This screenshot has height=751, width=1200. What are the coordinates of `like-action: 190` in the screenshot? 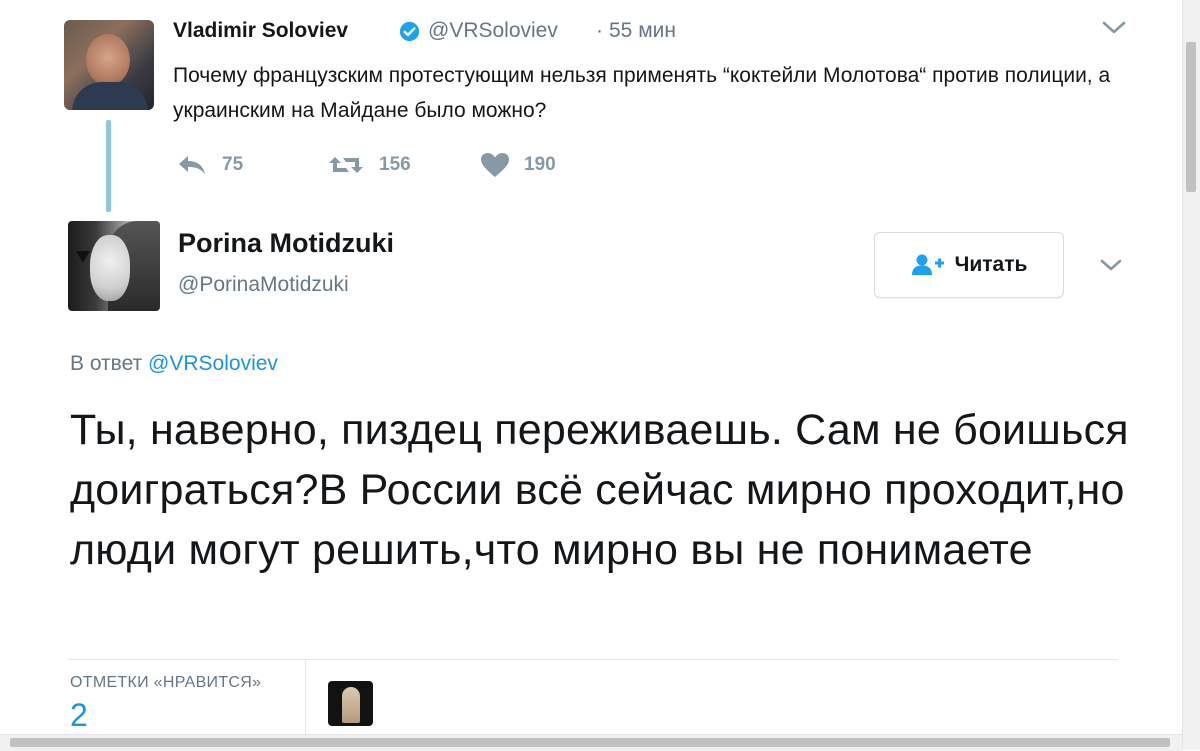 It's located at (518, 165).